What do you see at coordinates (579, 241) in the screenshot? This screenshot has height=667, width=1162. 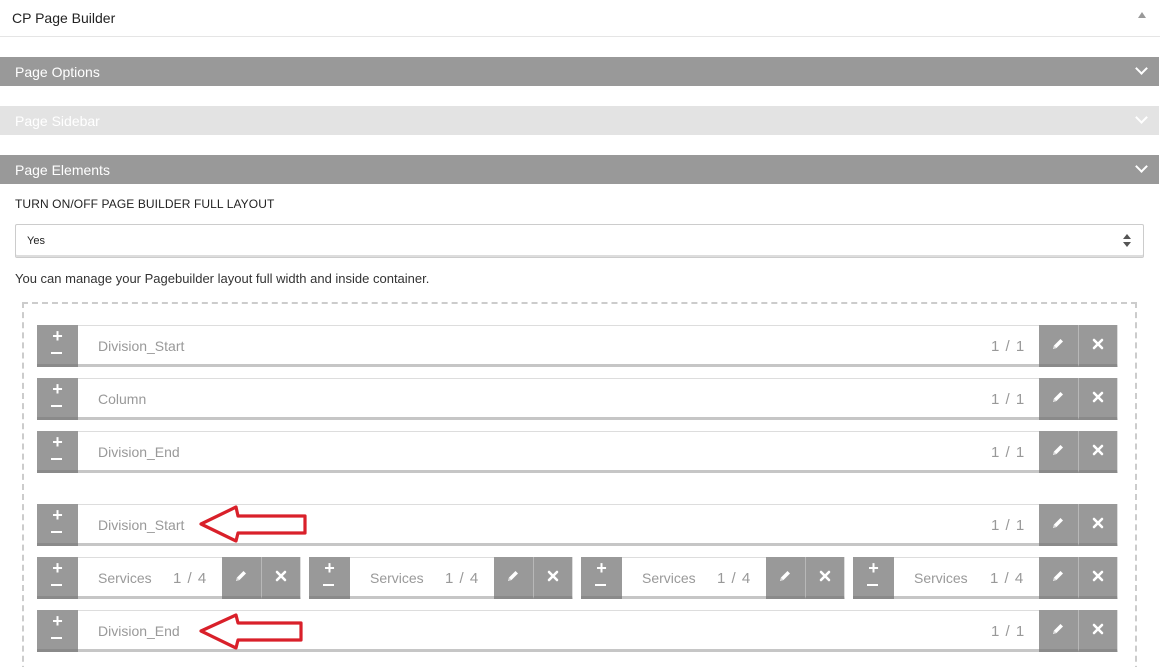 I see `full-layout-select: Yes` at bounding box center [579, 241].